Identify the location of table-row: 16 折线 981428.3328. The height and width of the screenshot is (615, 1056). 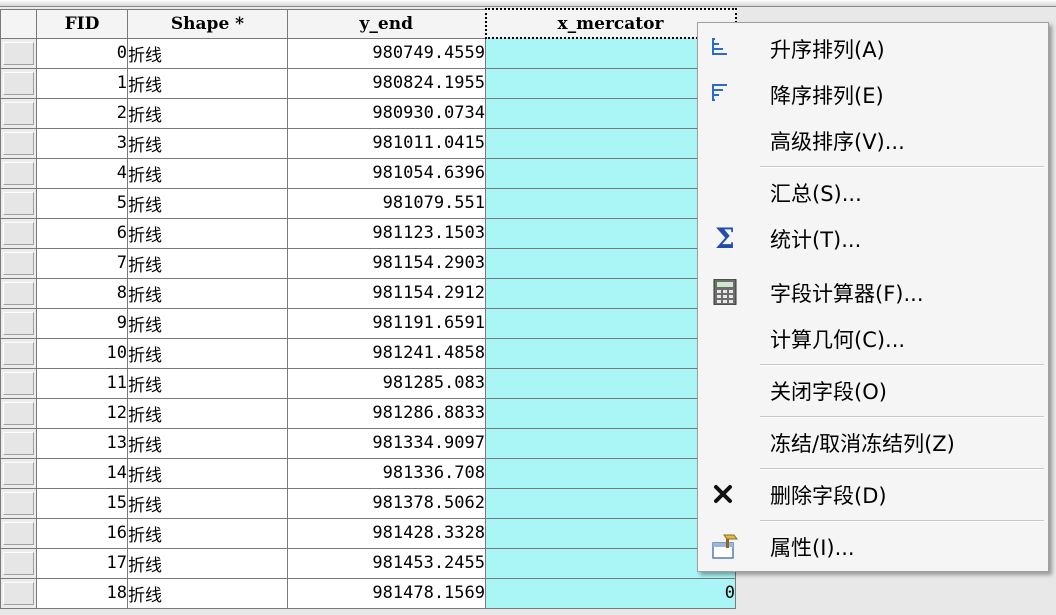
(368, 533).